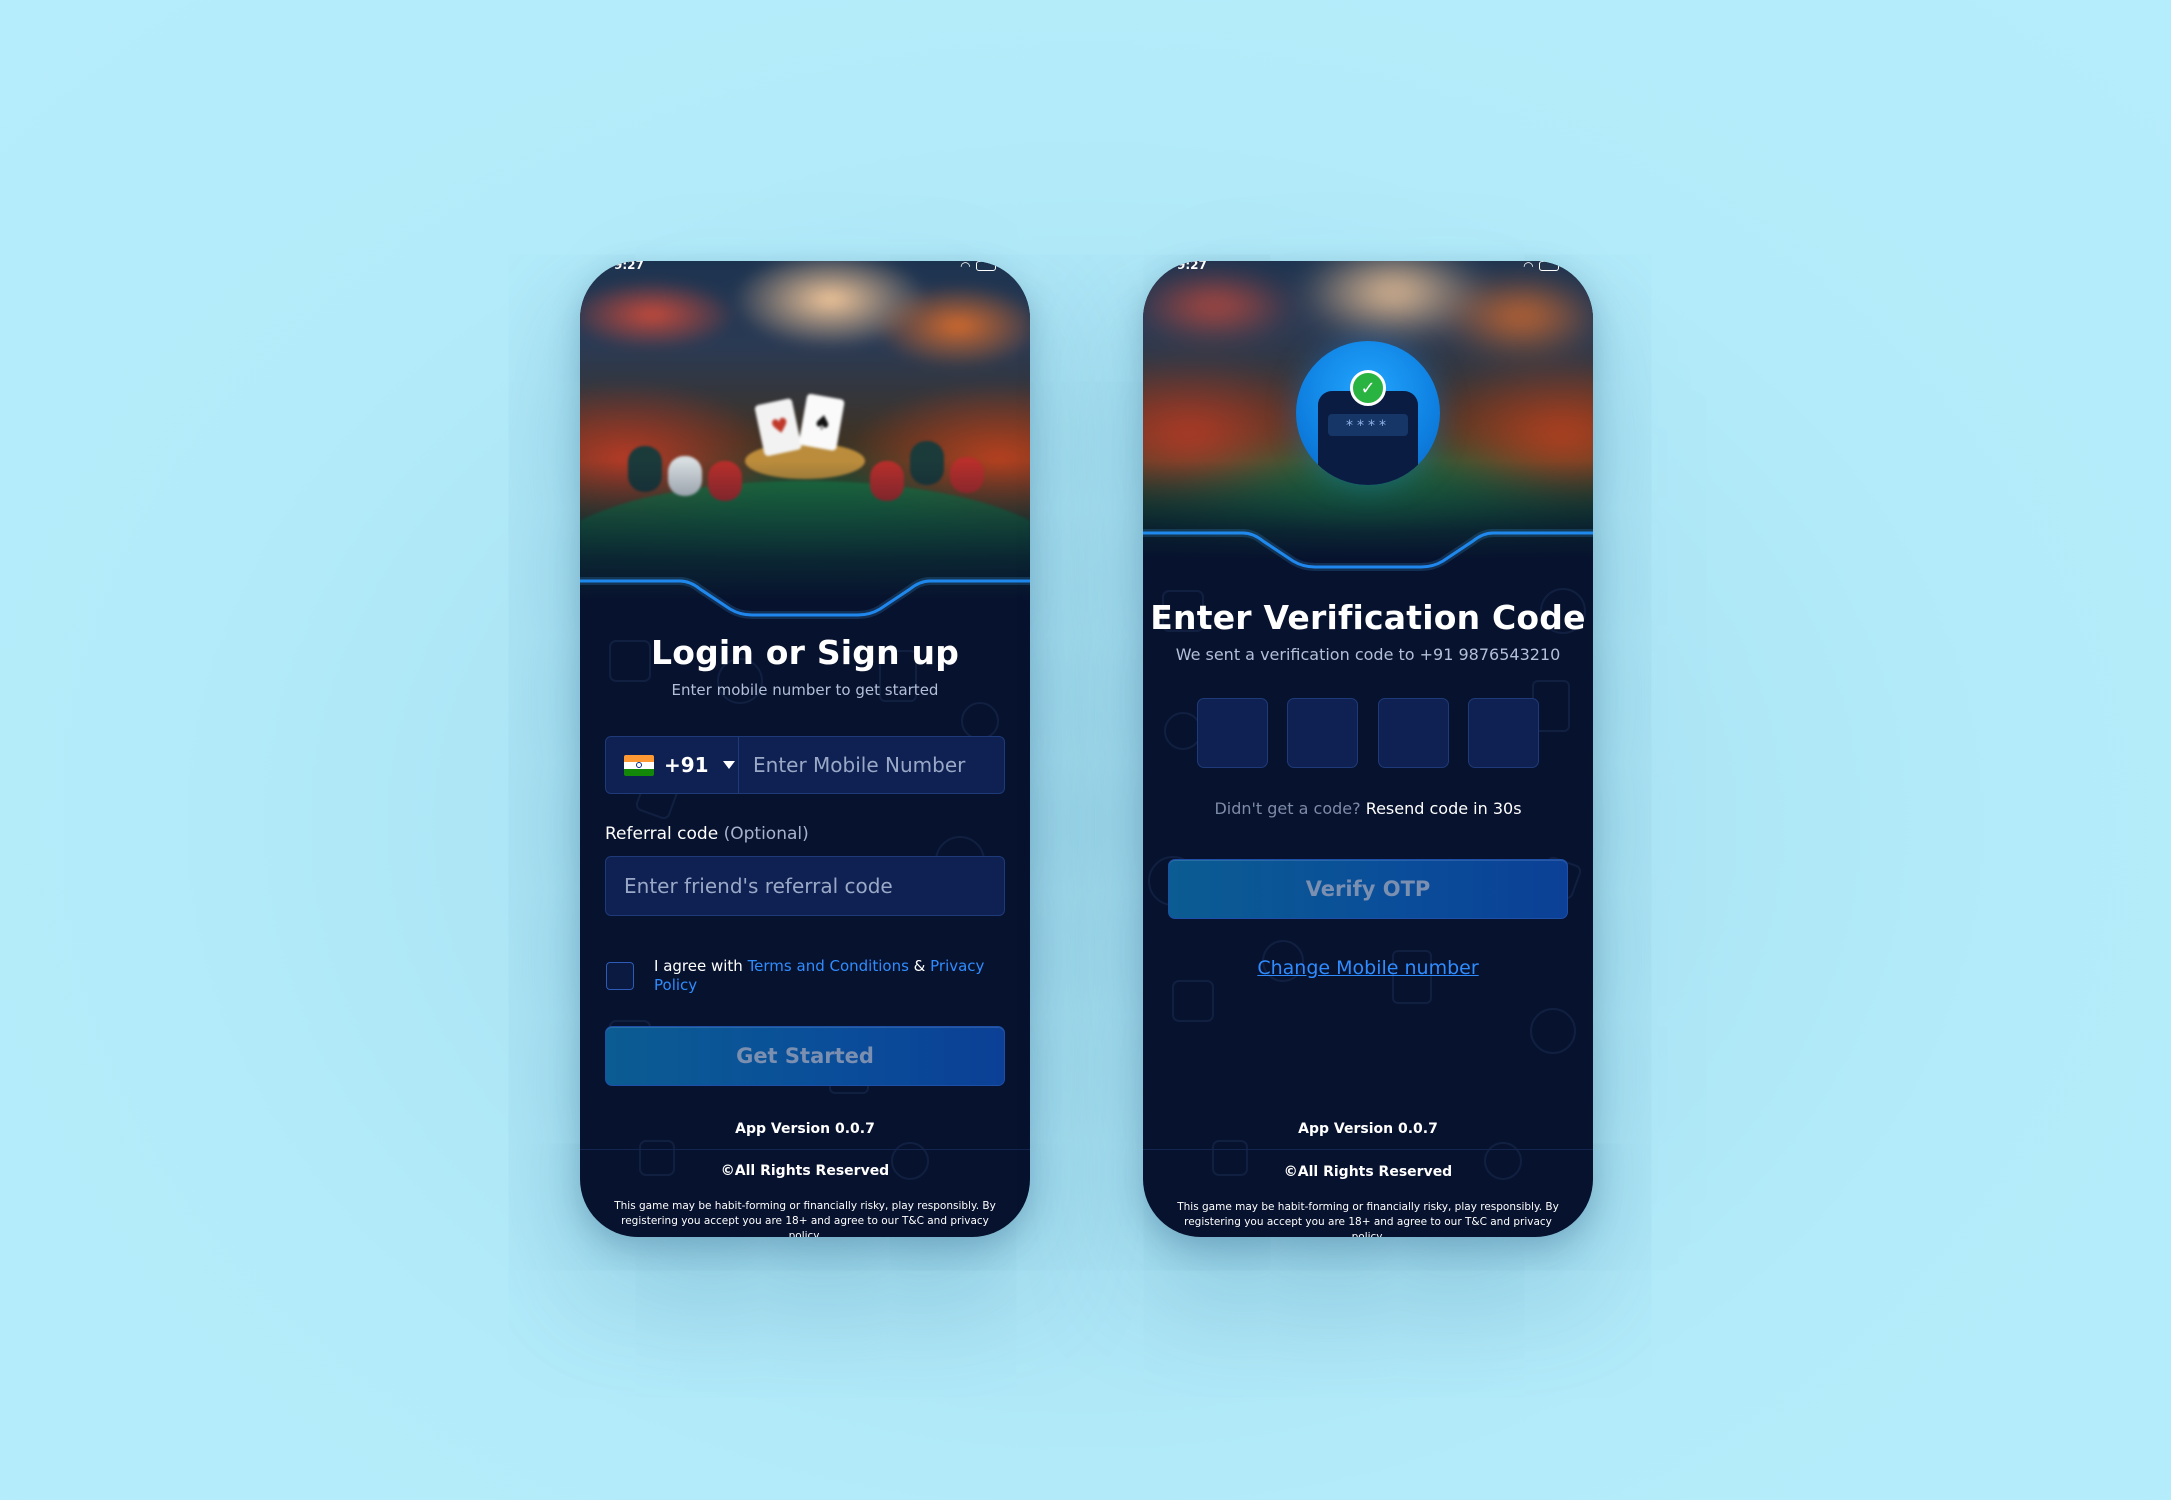 Image resolution: width=2171 pixels, height=1500 pixels. I want to click on page-title: Login or Sign up, so click(805, 652).